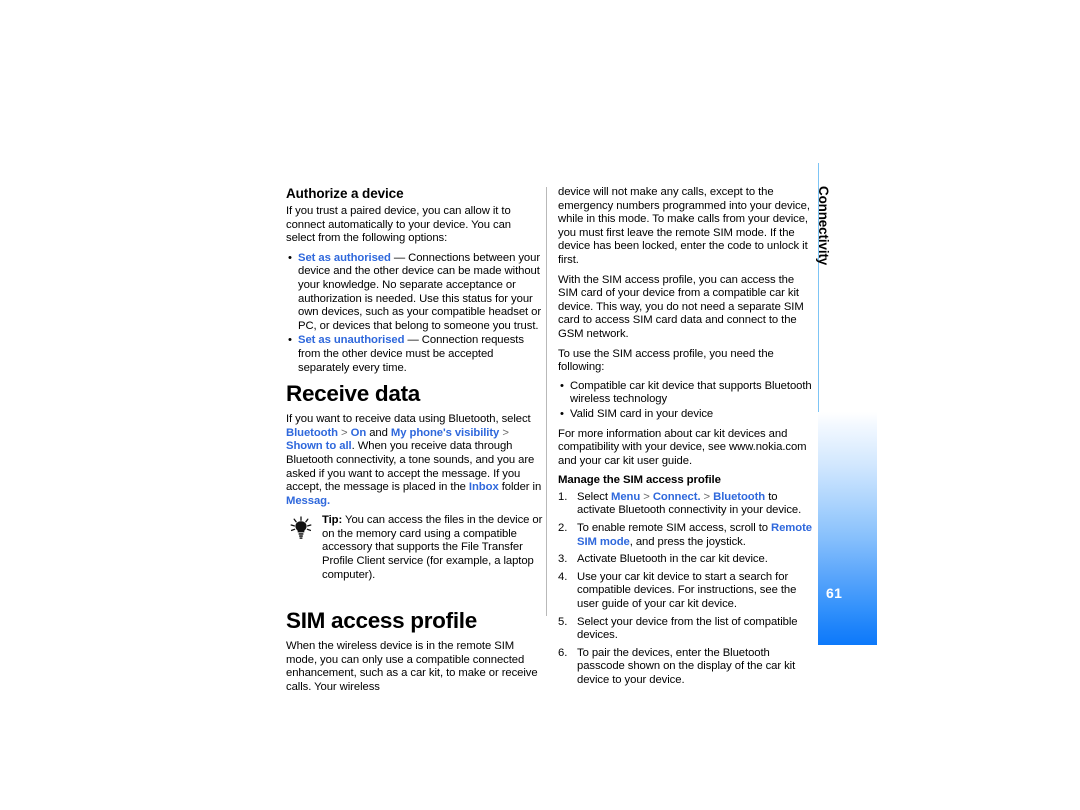 Image resolution: width=1080 pixels, height=810 pixels. I want to click on step-text-pre: Select, so click(594, 496).